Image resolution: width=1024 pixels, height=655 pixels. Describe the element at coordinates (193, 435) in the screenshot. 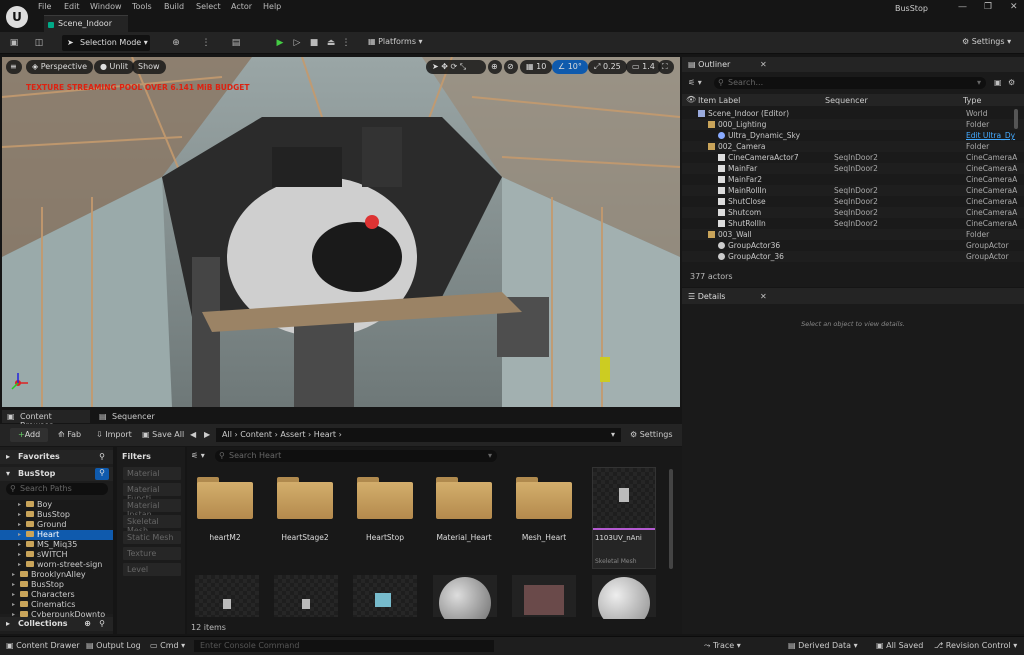

I see `back-icon: ◀` at that location.